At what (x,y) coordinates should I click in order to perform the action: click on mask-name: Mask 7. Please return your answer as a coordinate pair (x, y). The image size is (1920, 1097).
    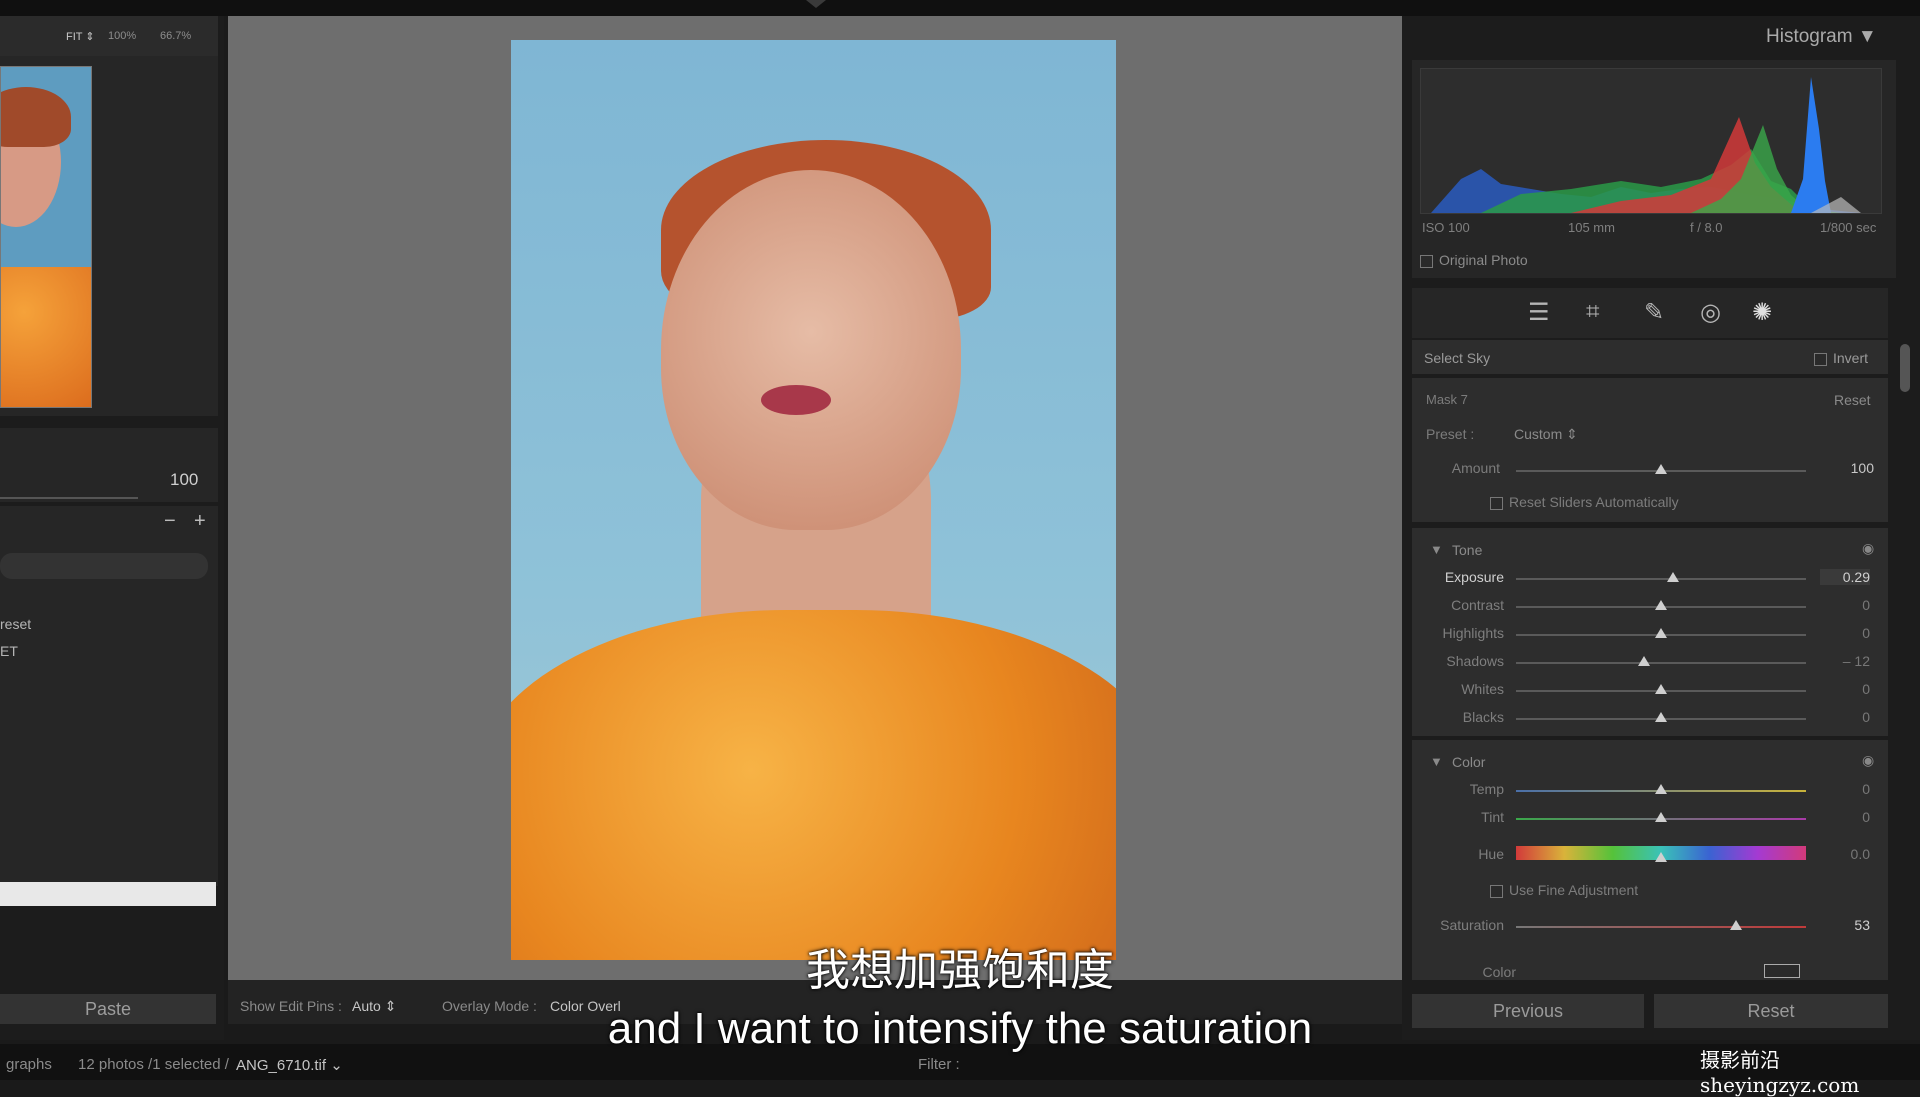
    Looking at the image, I should click on (1447, 399).